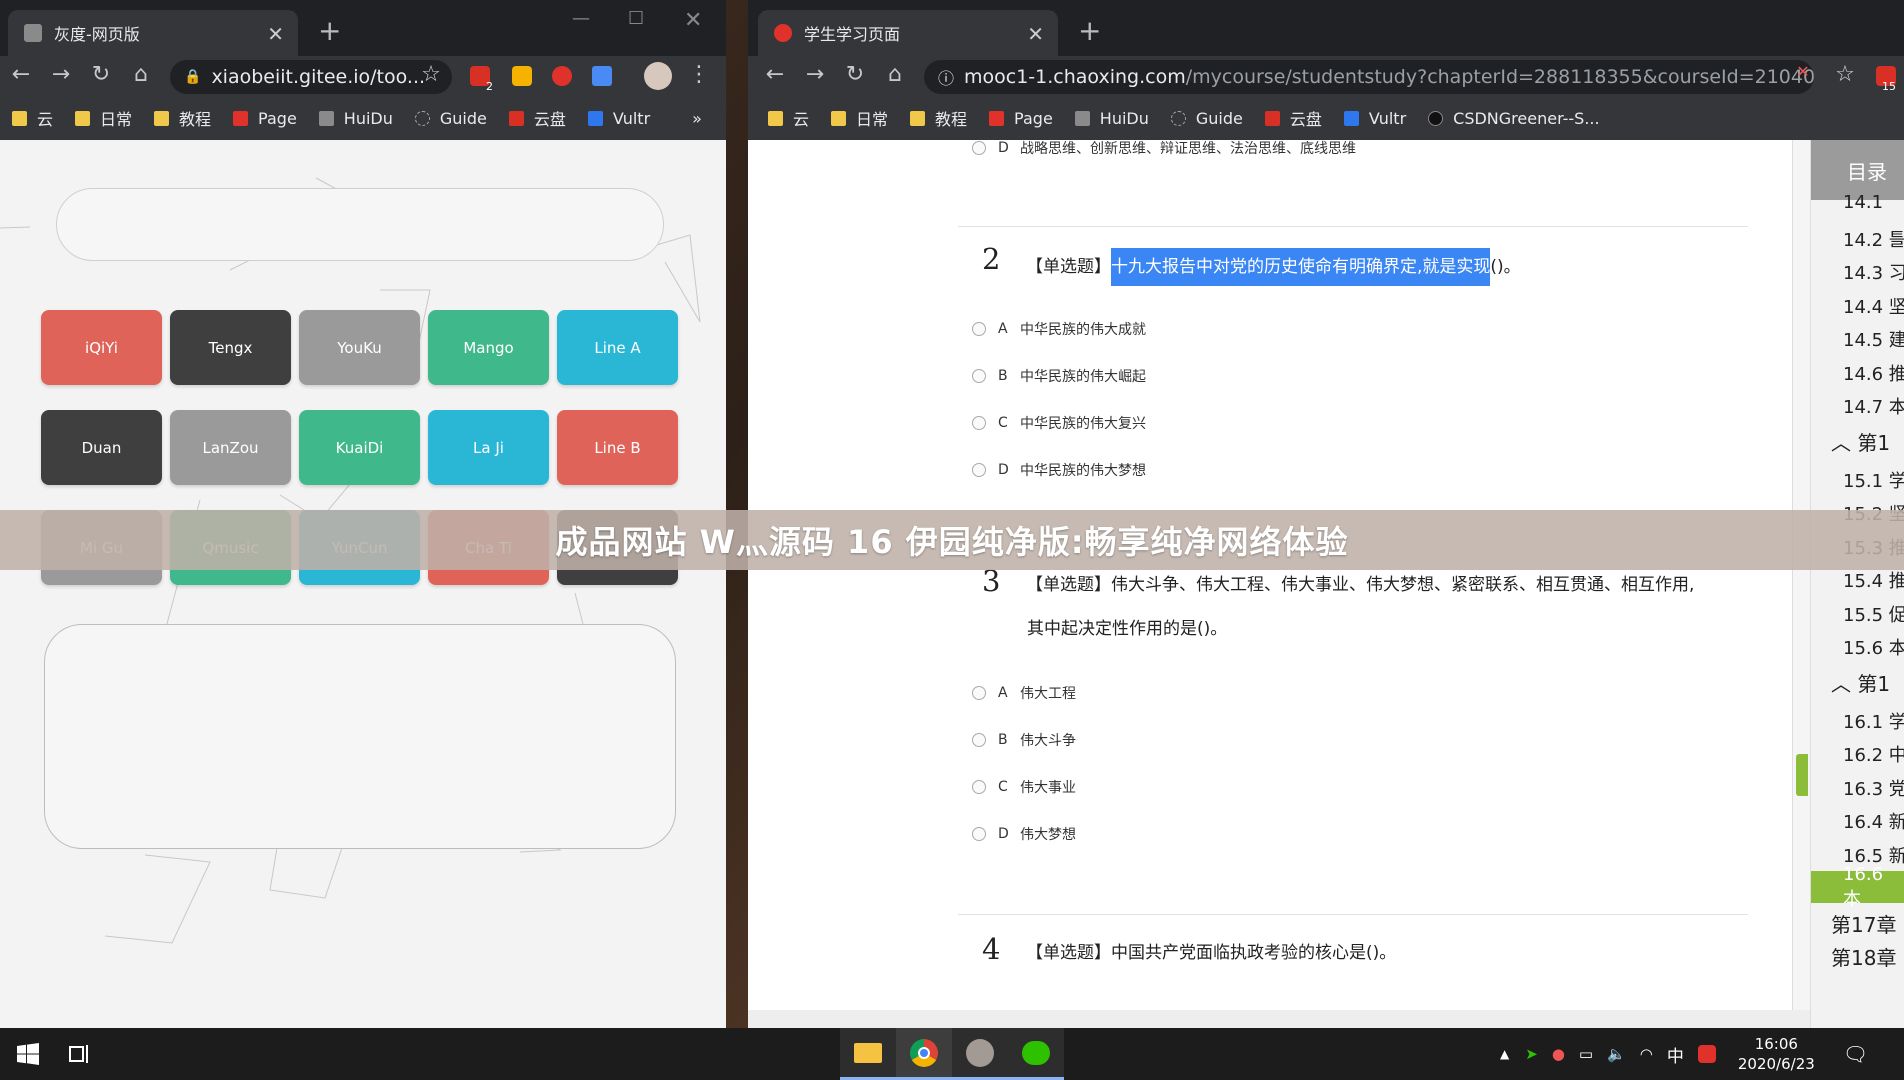  What do you see at coordinates (1860, 682) in the screenshot?
I see `toc-chapter: ︿ 第1` at bounding box center [1860, 682].